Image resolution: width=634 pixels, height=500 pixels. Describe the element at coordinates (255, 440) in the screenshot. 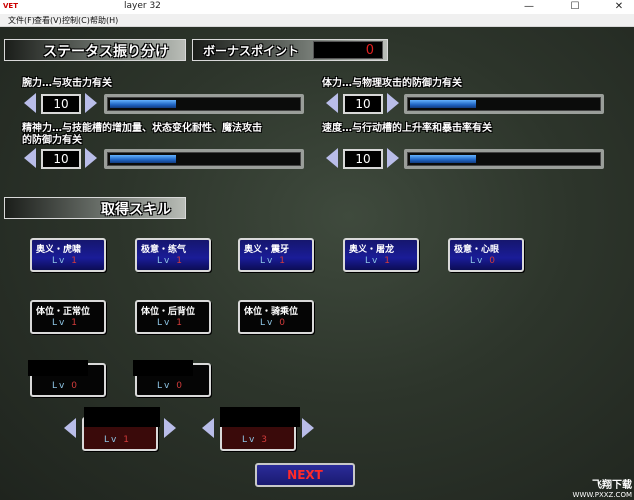

I see `skill-level: Lv 3` at that location.